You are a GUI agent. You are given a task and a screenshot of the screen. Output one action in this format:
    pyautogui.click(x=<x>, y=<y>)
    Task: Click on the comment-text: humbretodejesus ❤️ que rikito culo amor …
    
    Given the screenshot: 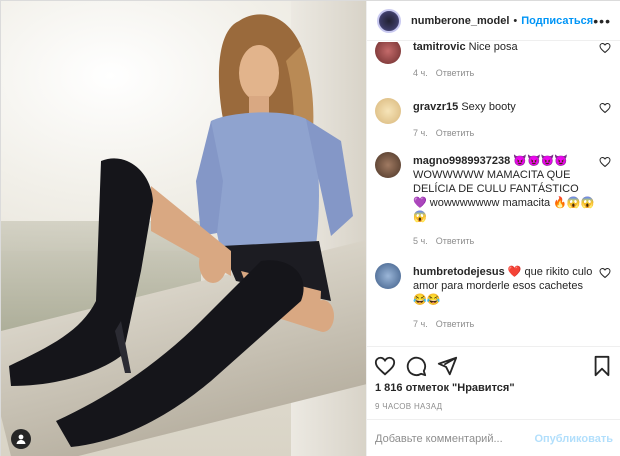 What is the action you would take?
    pyautogui.click(x=504, y=286)
    